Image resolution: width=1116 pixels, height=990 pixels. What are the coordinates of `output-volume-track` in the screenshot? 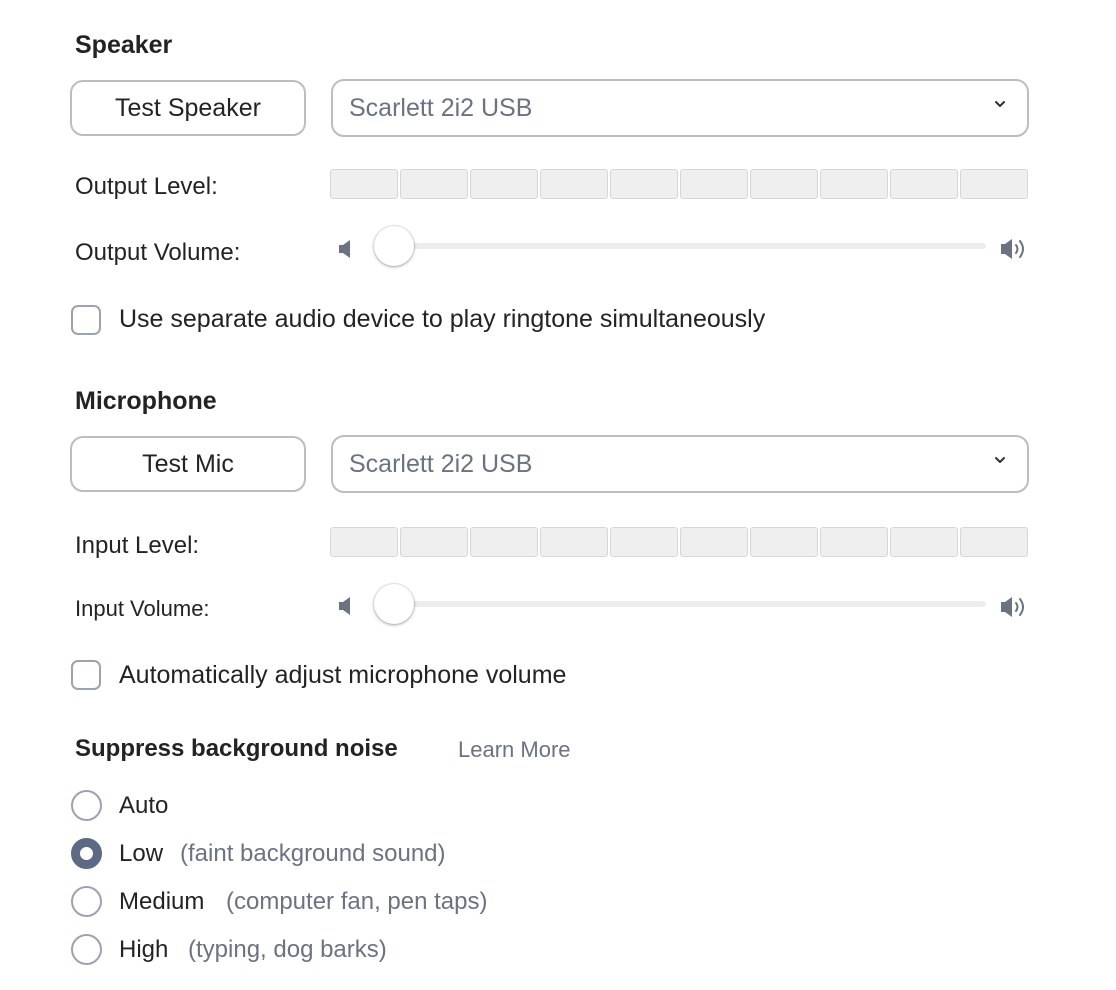 It's located at (680, 246).